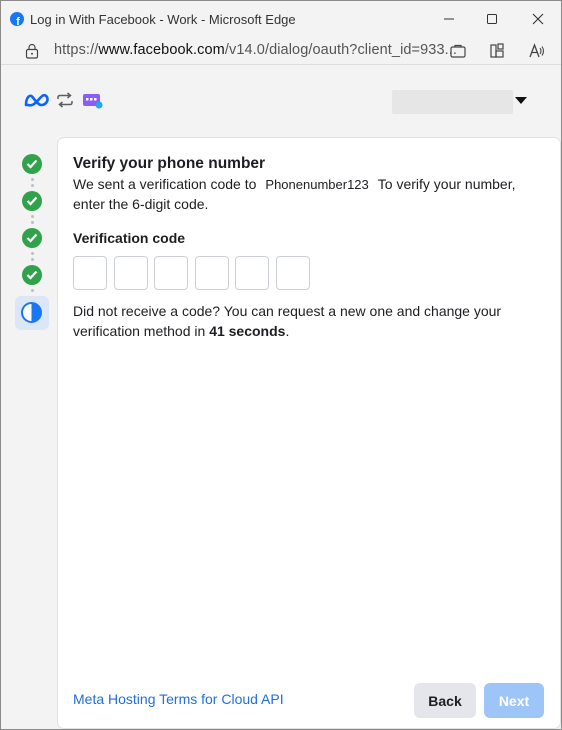 The height and width of the screenshot is (730, 562). Describe the element at coordinates (169, 163) in the screenshot. I see `page-title: Verify your phone number` at that location.